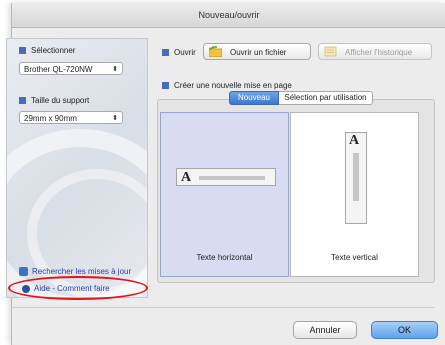 Image resolution: width=445 pixels, height=345 pixels. I want to click on option-label: Texte vertical, so click(354, 257).